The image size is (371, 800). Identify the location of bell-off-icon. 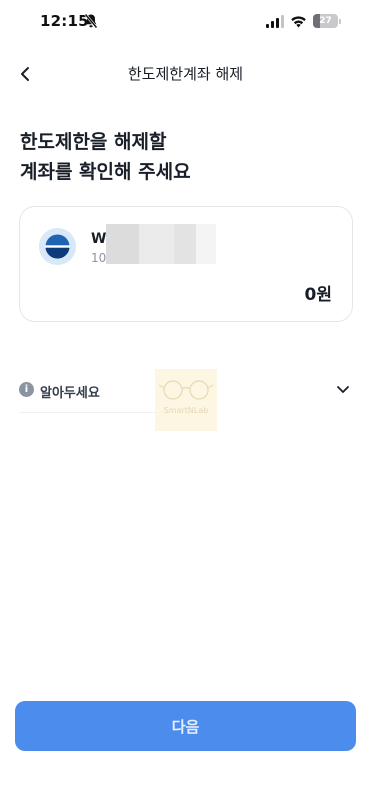
(91, 21).